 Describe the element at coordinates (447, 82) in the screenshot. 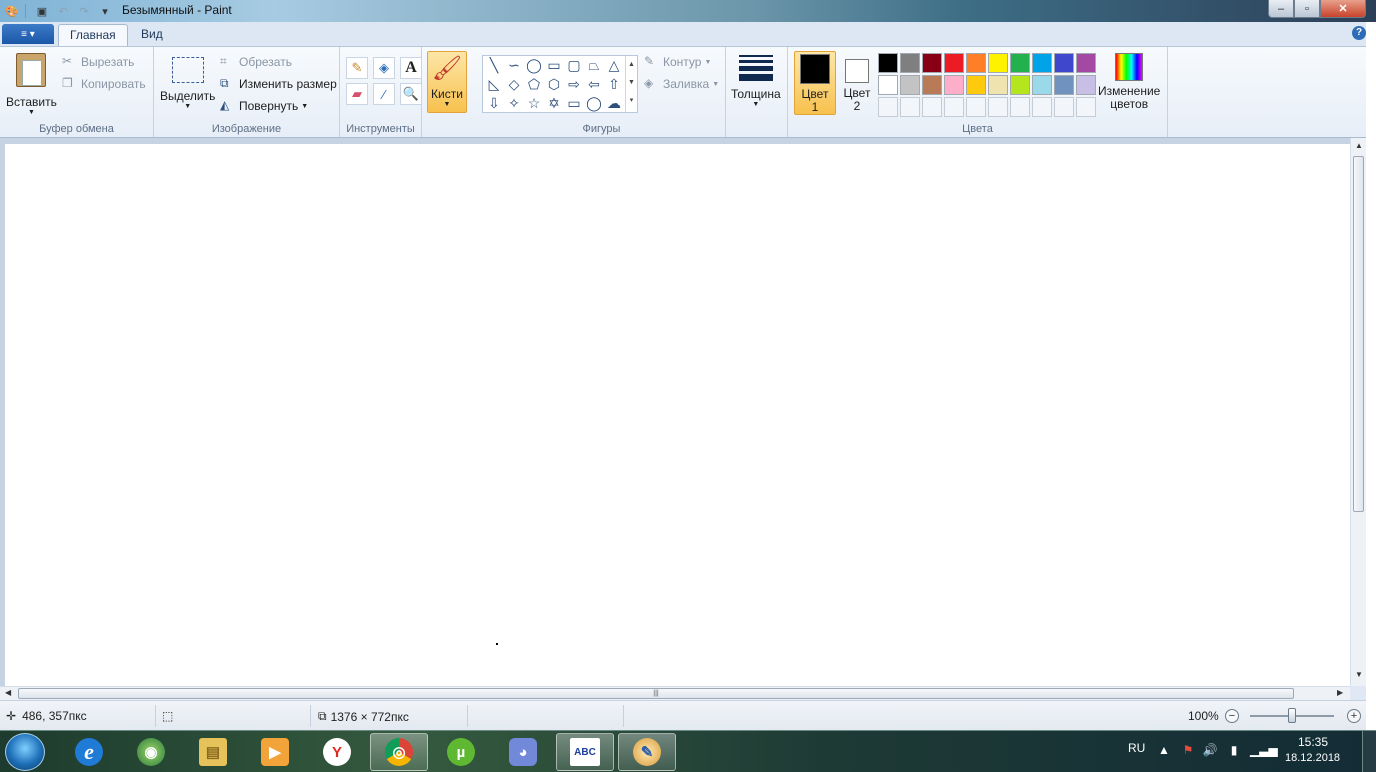

I see `brushes-button: 🖌 Кисти ▼` at that location.